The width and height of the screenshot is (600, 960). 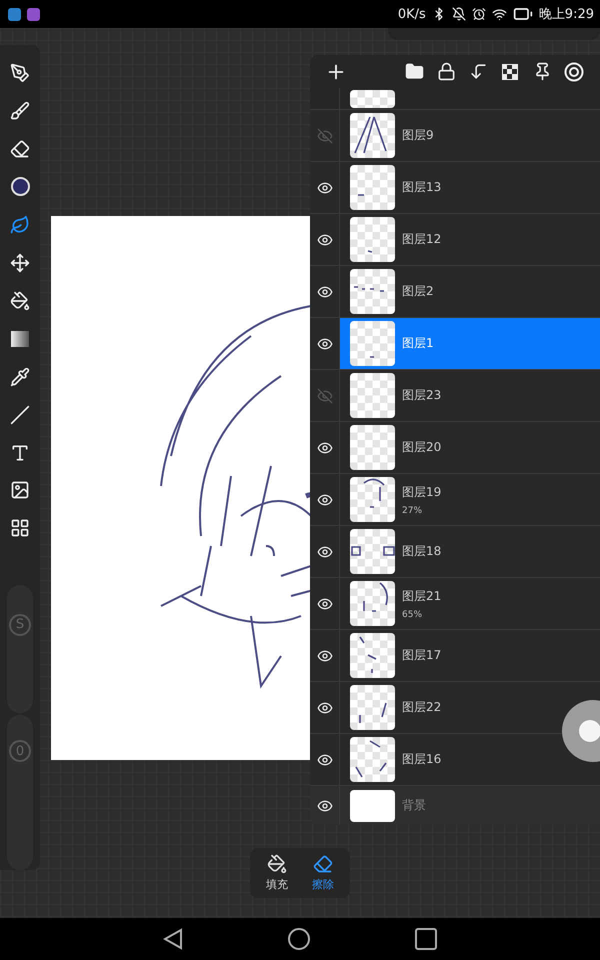 I want to click on mute-icon, so click(x=459, y=14).